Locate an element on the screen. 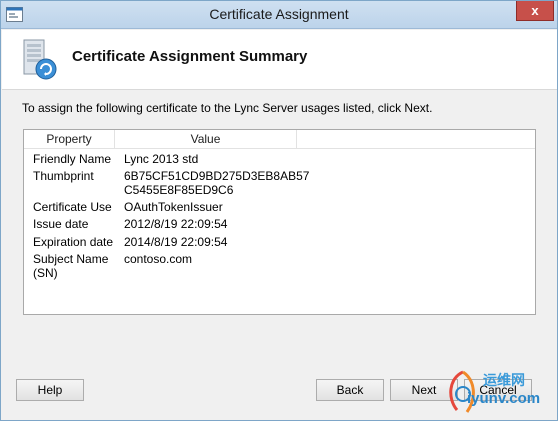  property-name: Certificate Use is located at coordinates (72, 207).